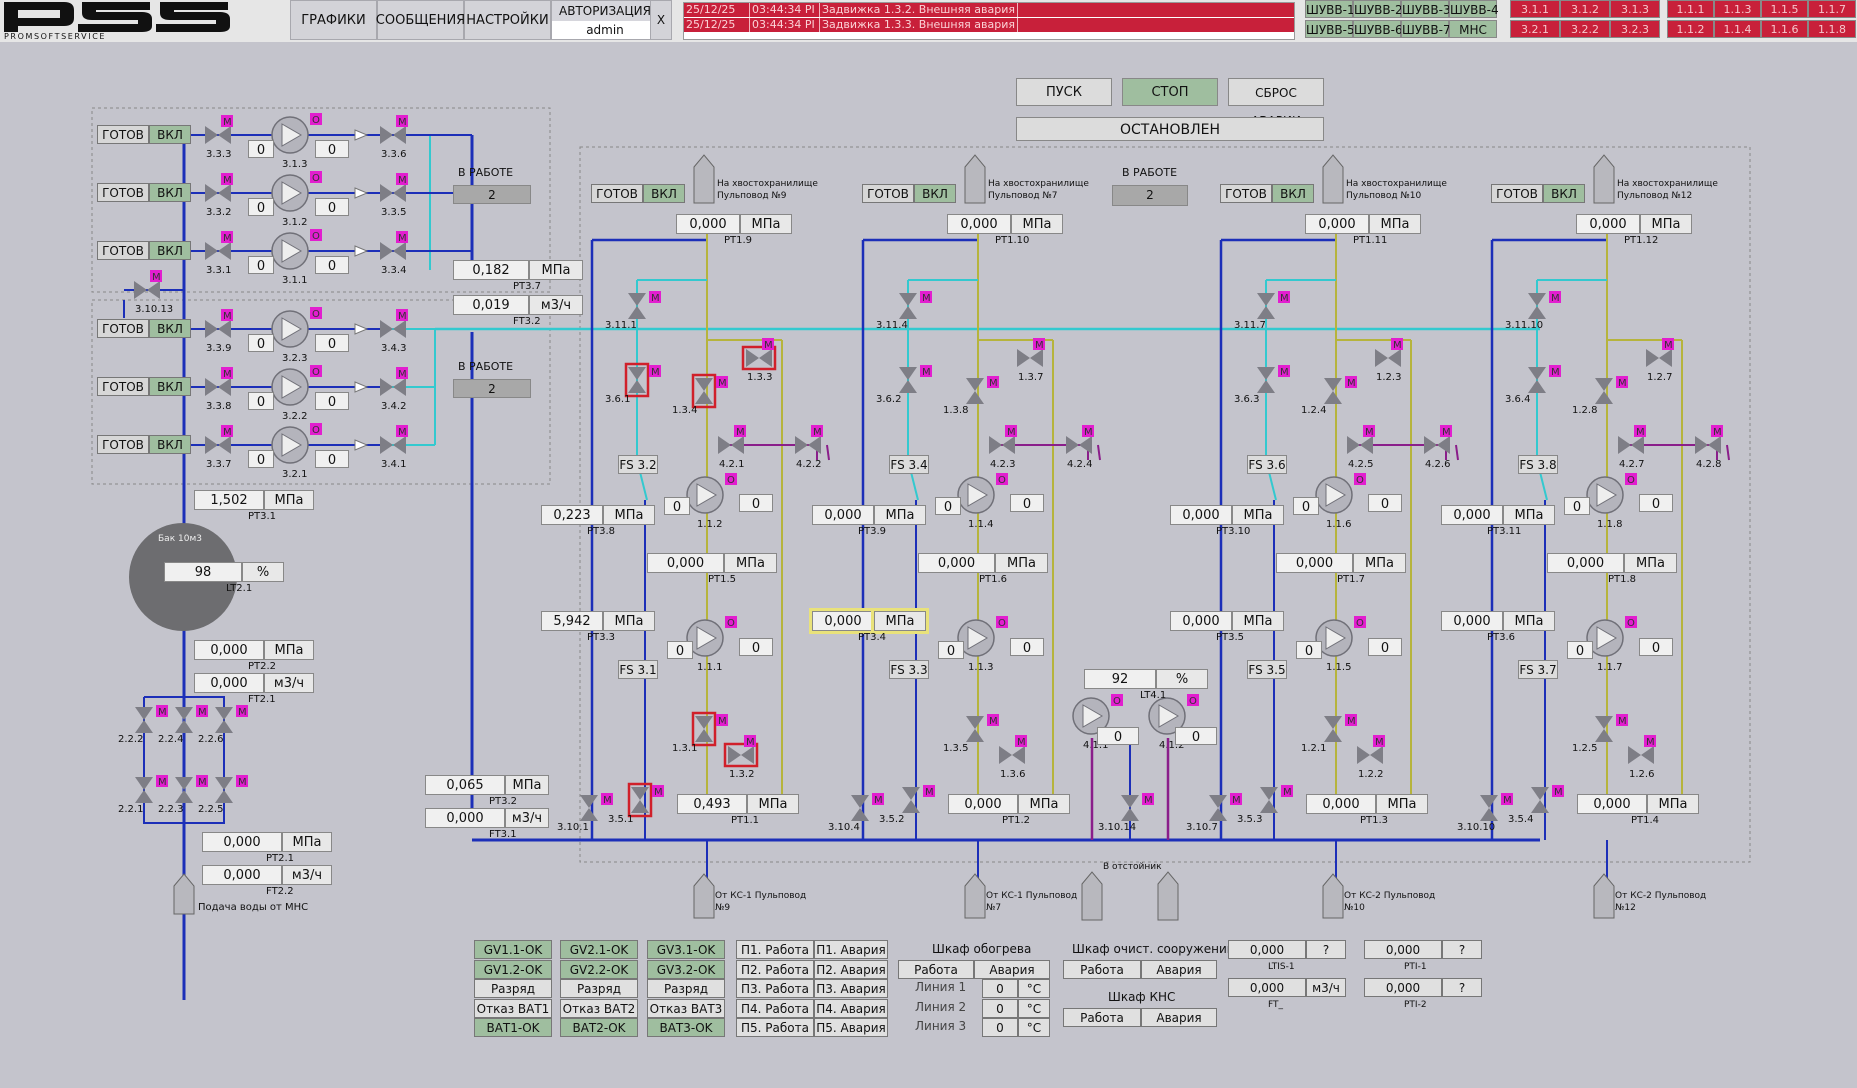  Describe the element at coordinates (638, 464) in the screenshot. I see `flow-switch: FS 3.2` at that location.